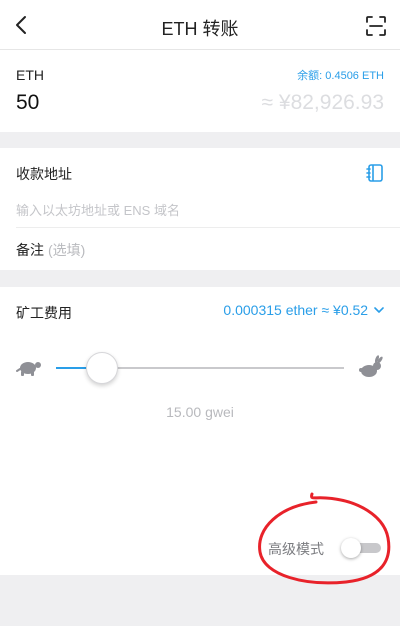 The width and height of the screenshot is (400, 626). I want to click on amount-input, so click(116, 103).